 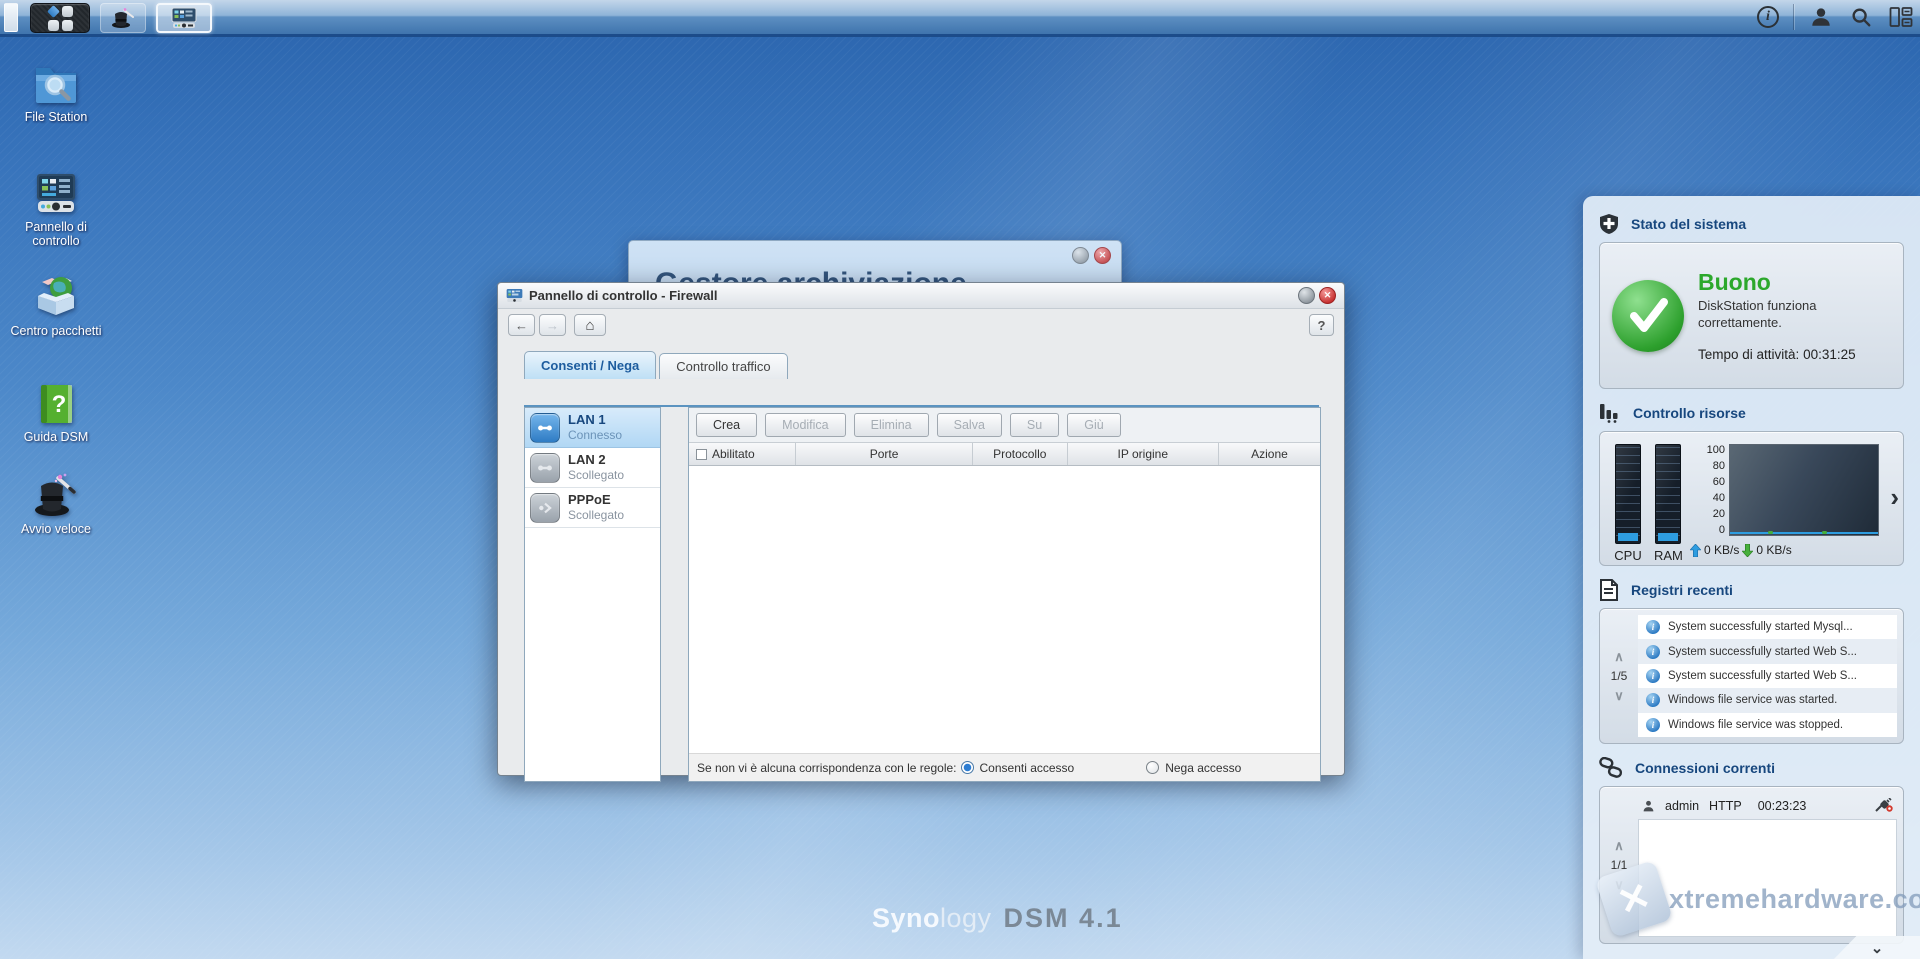 What do you see at coordinates (723, 366) in the screenshot?
I see `tab-controllo-traffico: Controllo traffico` at bounding box center [723, 366].